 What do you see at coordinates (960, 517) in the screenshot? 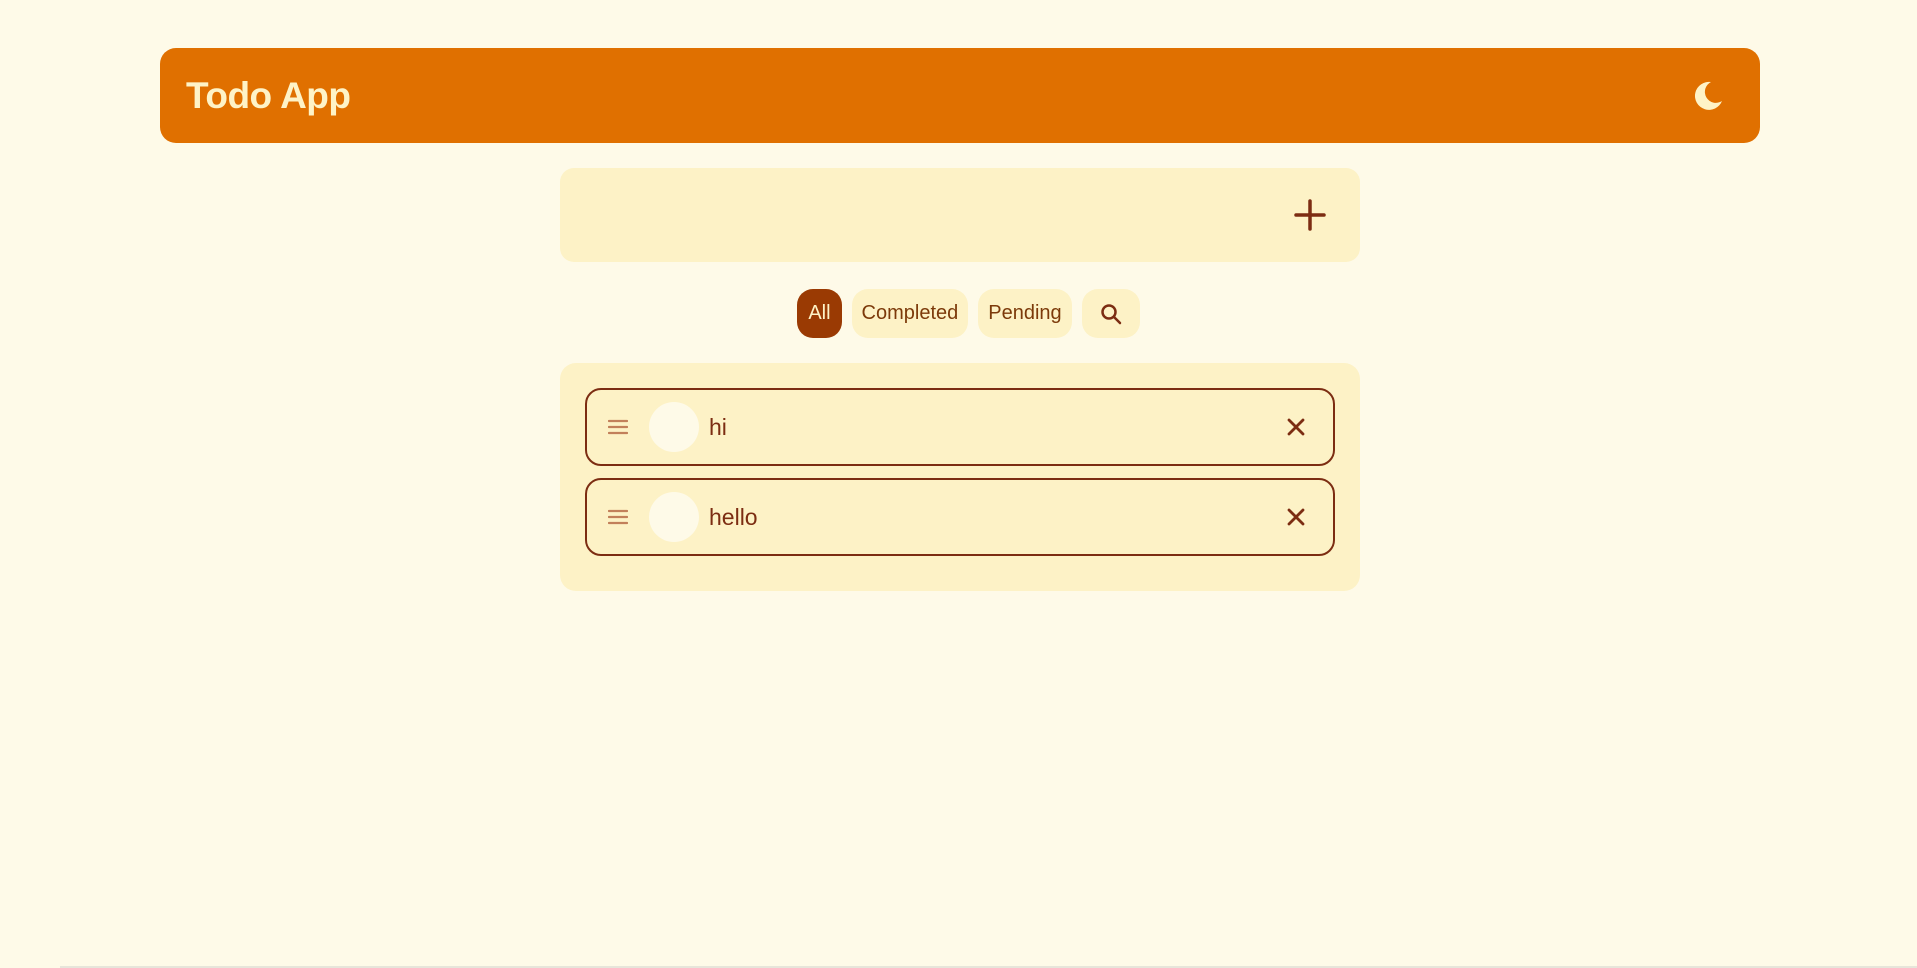
I see `todo-item: hello` at bounding box center [960, 517].